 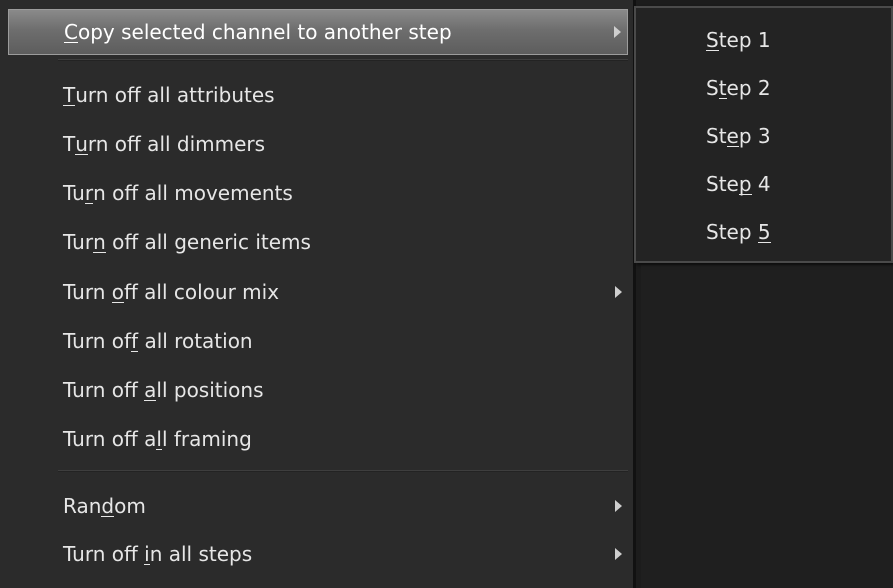 What do you see at coordinates (738, 88) in the screenshot?
I see `submenu-item-label: Step 2` at bounding box center [738, 88].